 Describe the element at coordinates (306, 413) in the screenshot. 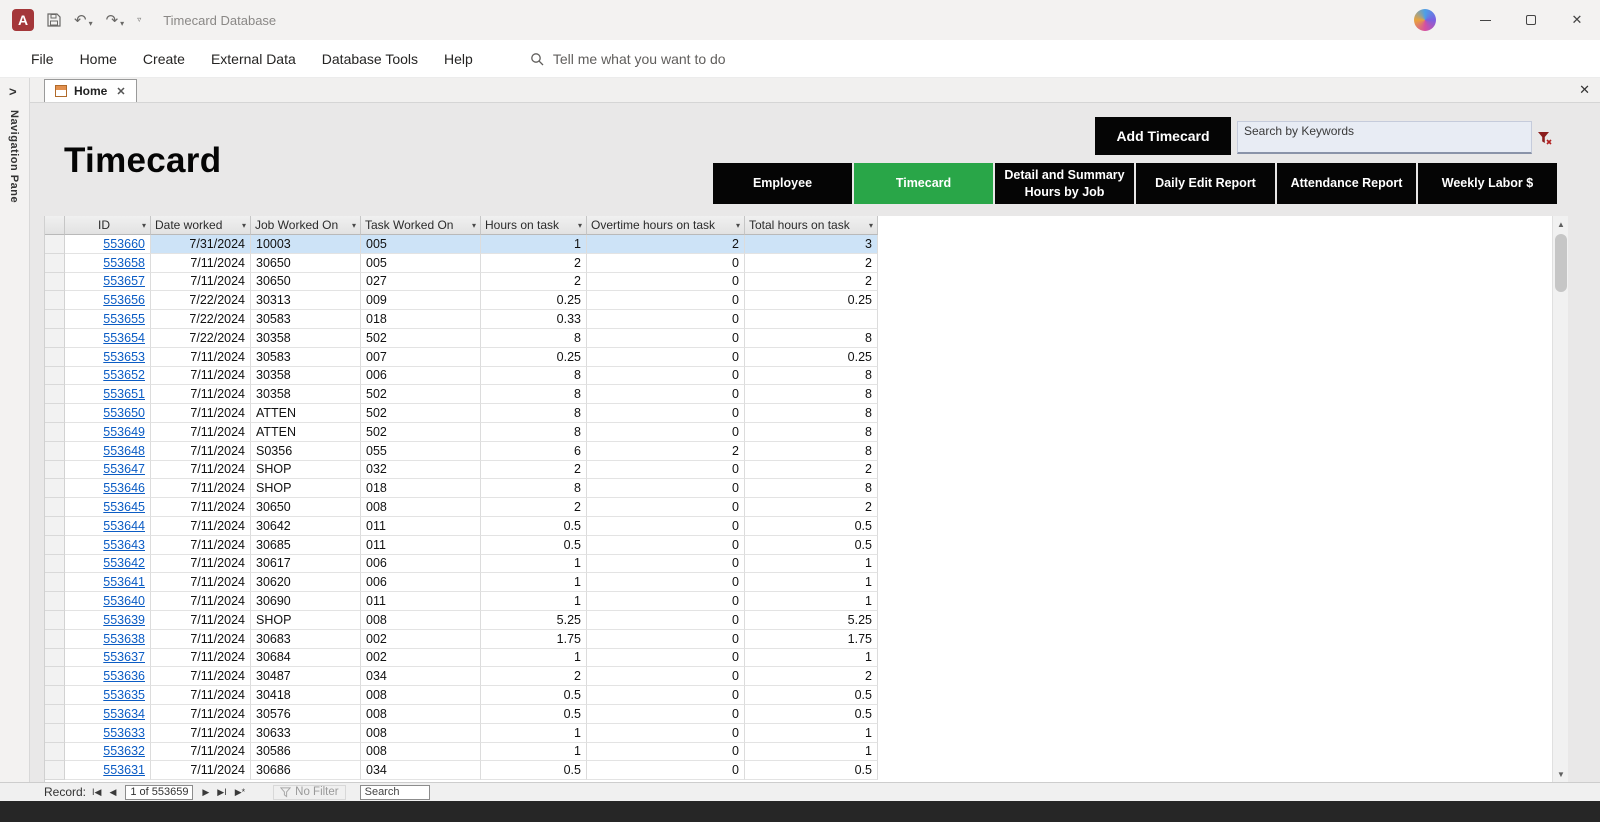

I see `cell-job-worked-on: ATTEN` at that location.